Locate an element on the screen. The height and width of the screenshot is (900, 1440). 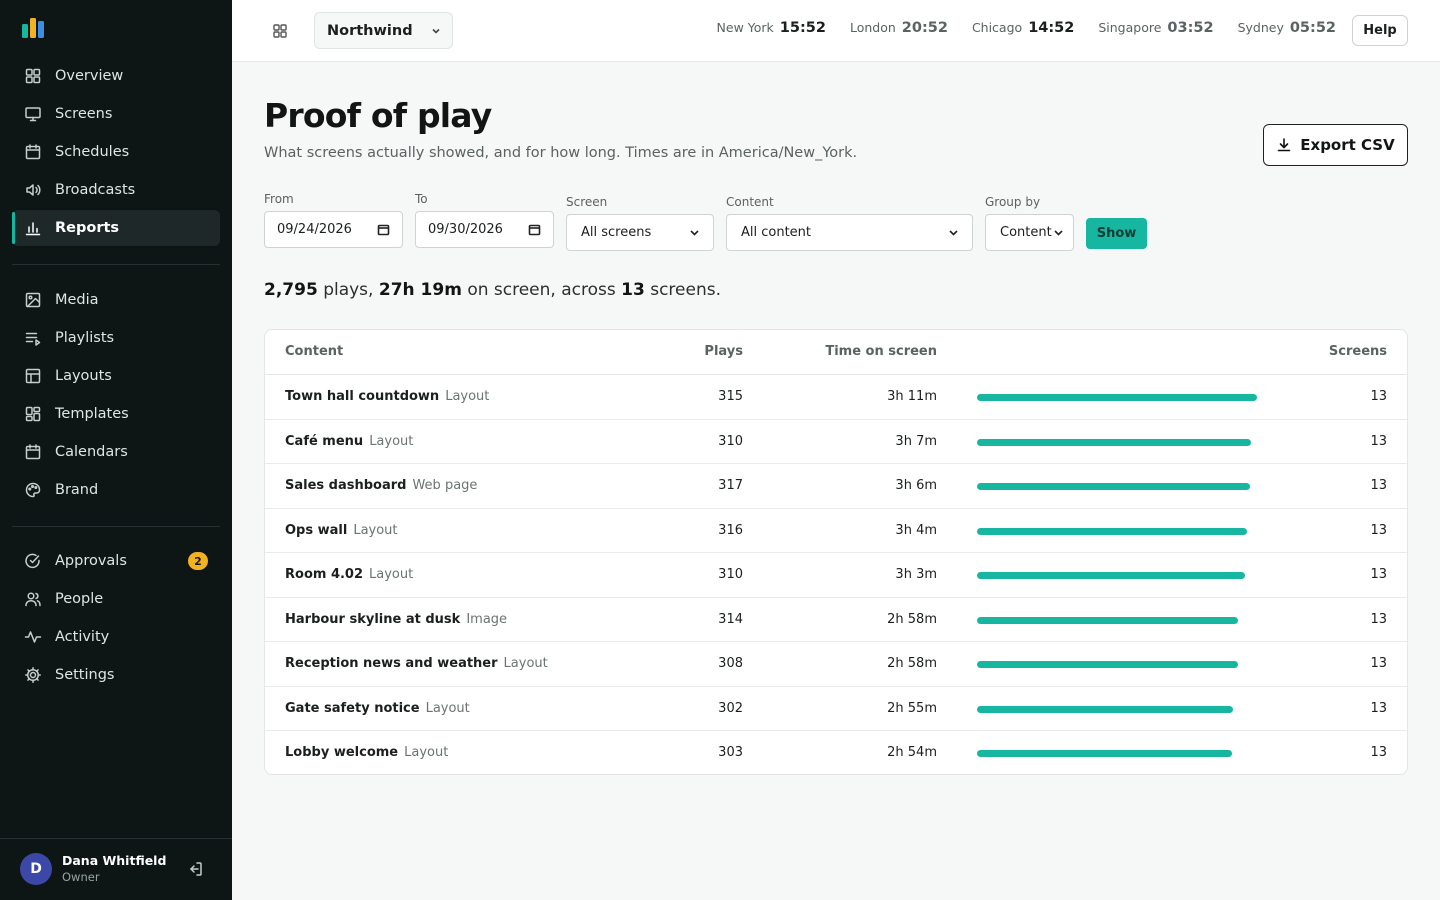
to-label: To is located at coordinates (421, 199).